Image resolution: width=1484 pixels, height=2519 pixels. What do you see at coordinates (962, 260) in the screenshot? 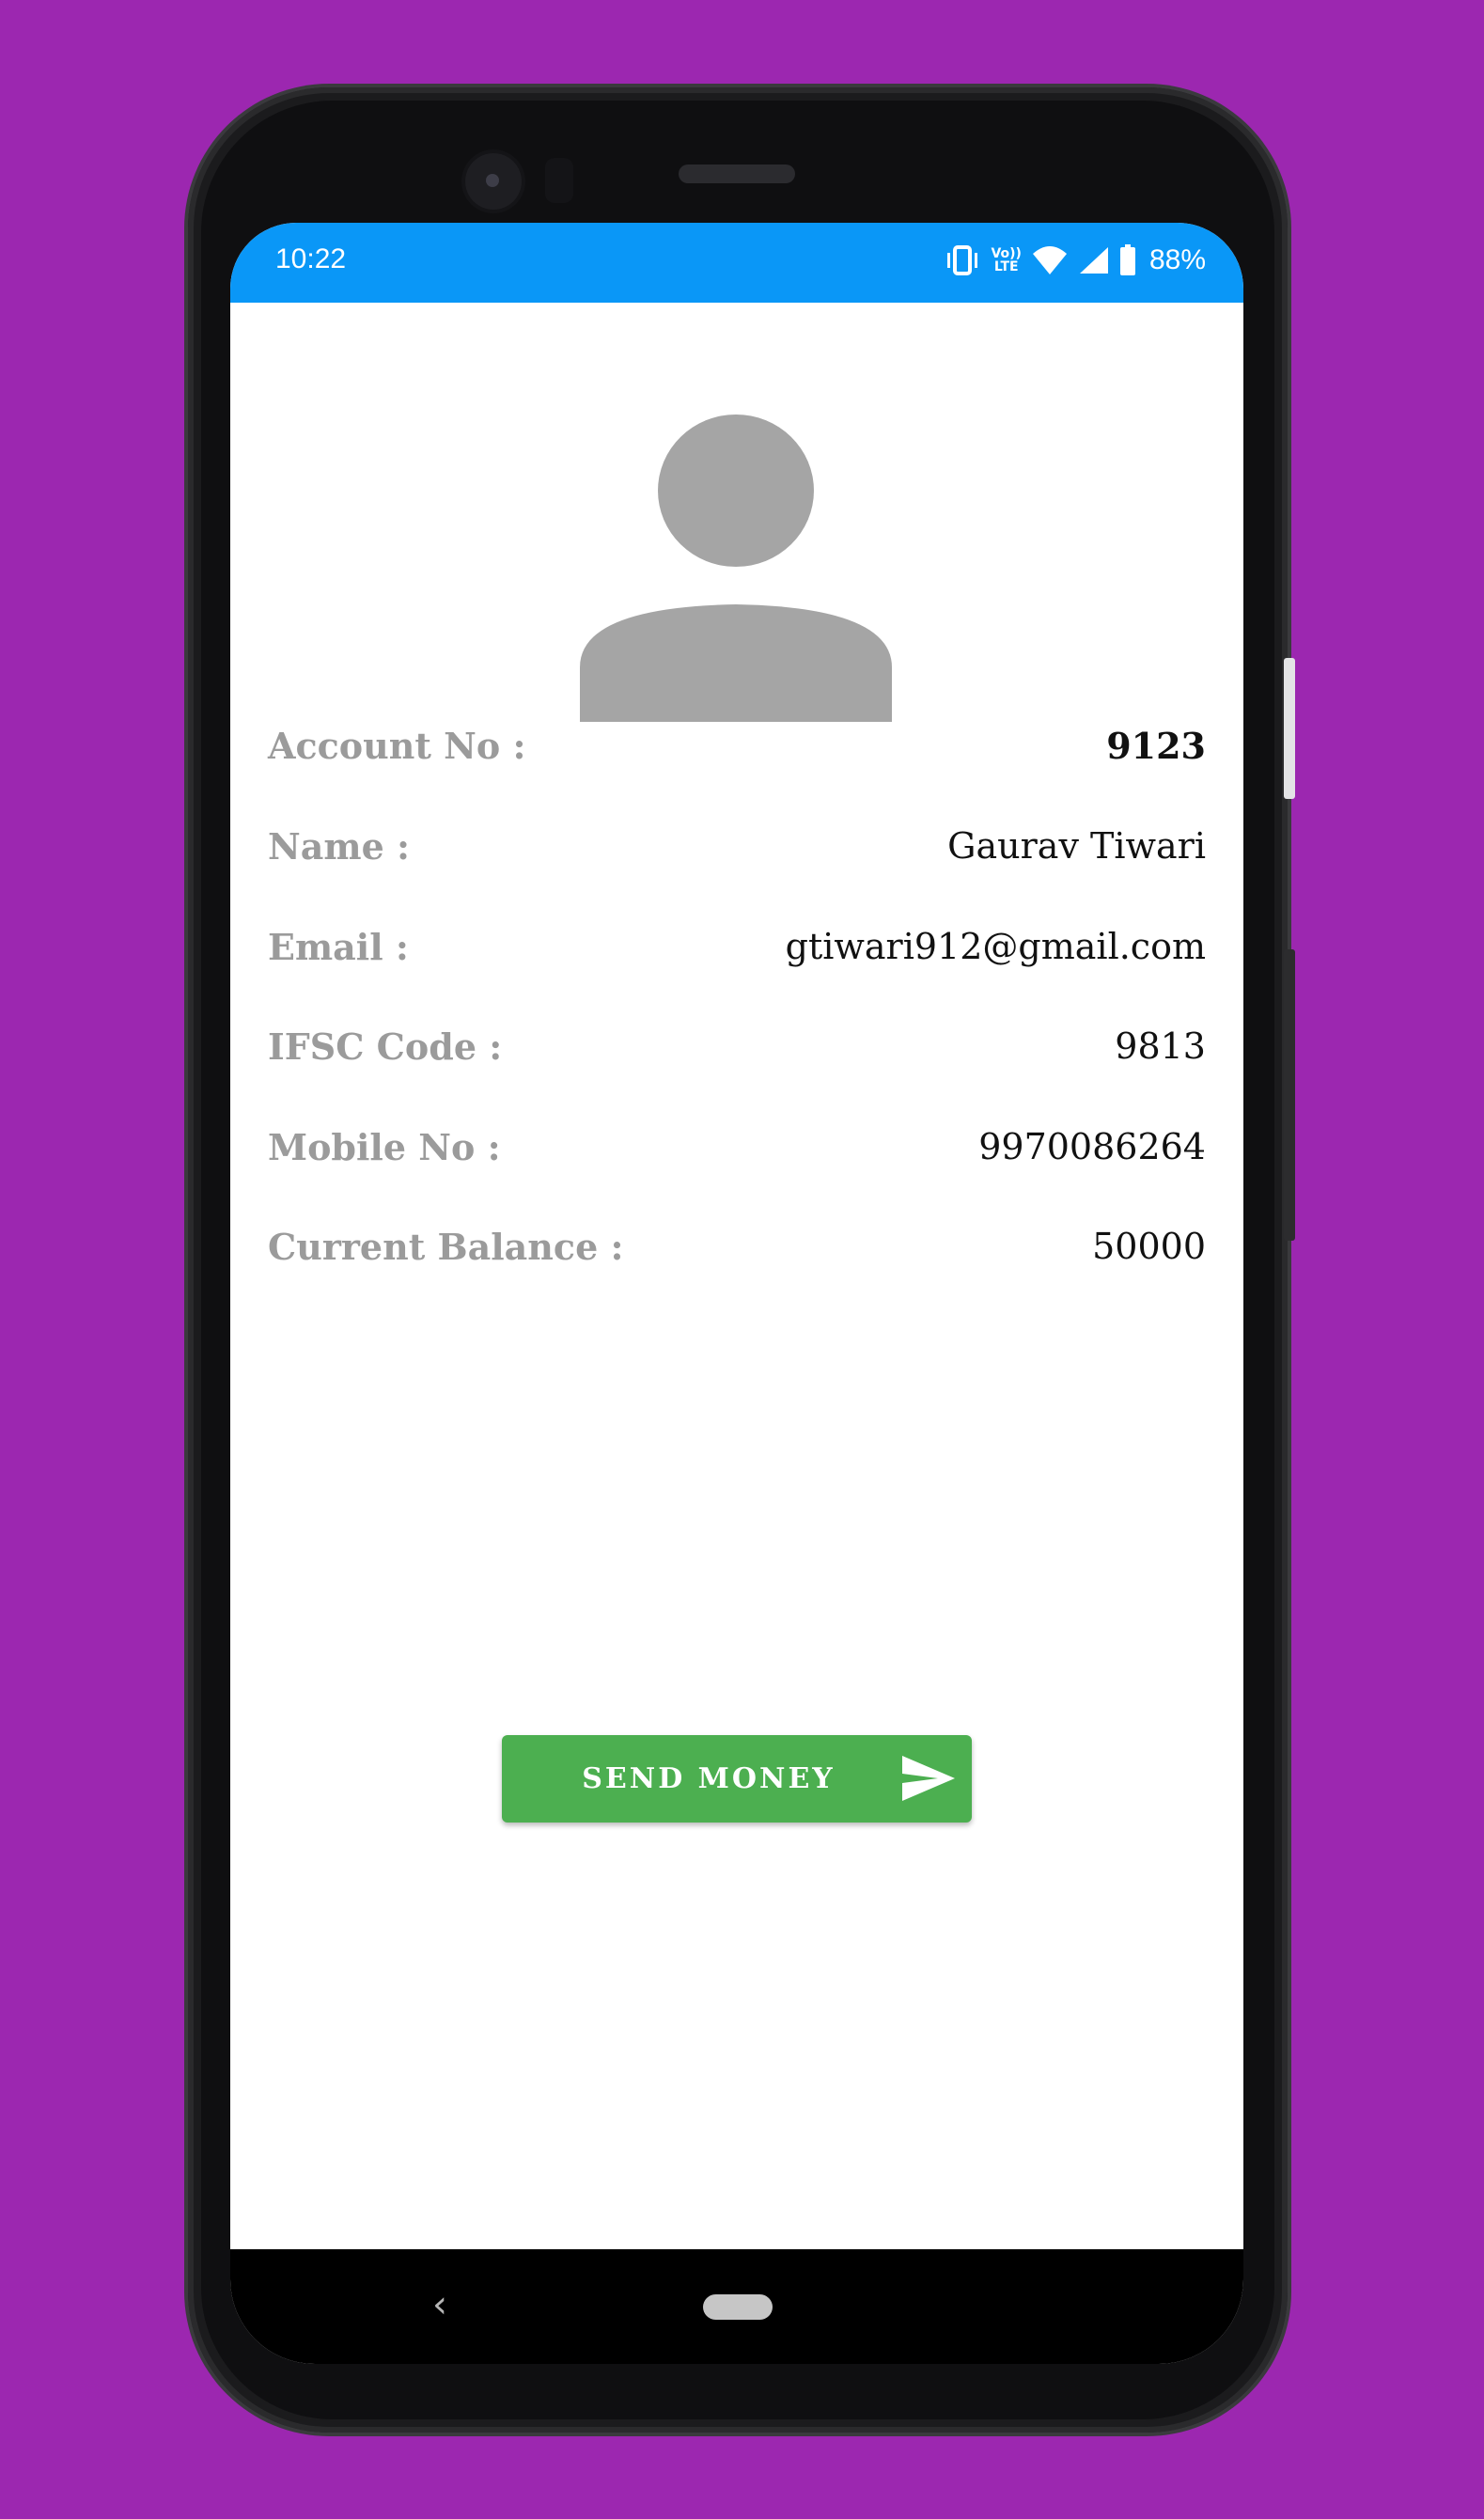
I see `vibrate-icon` at bounding box center [962, 260].